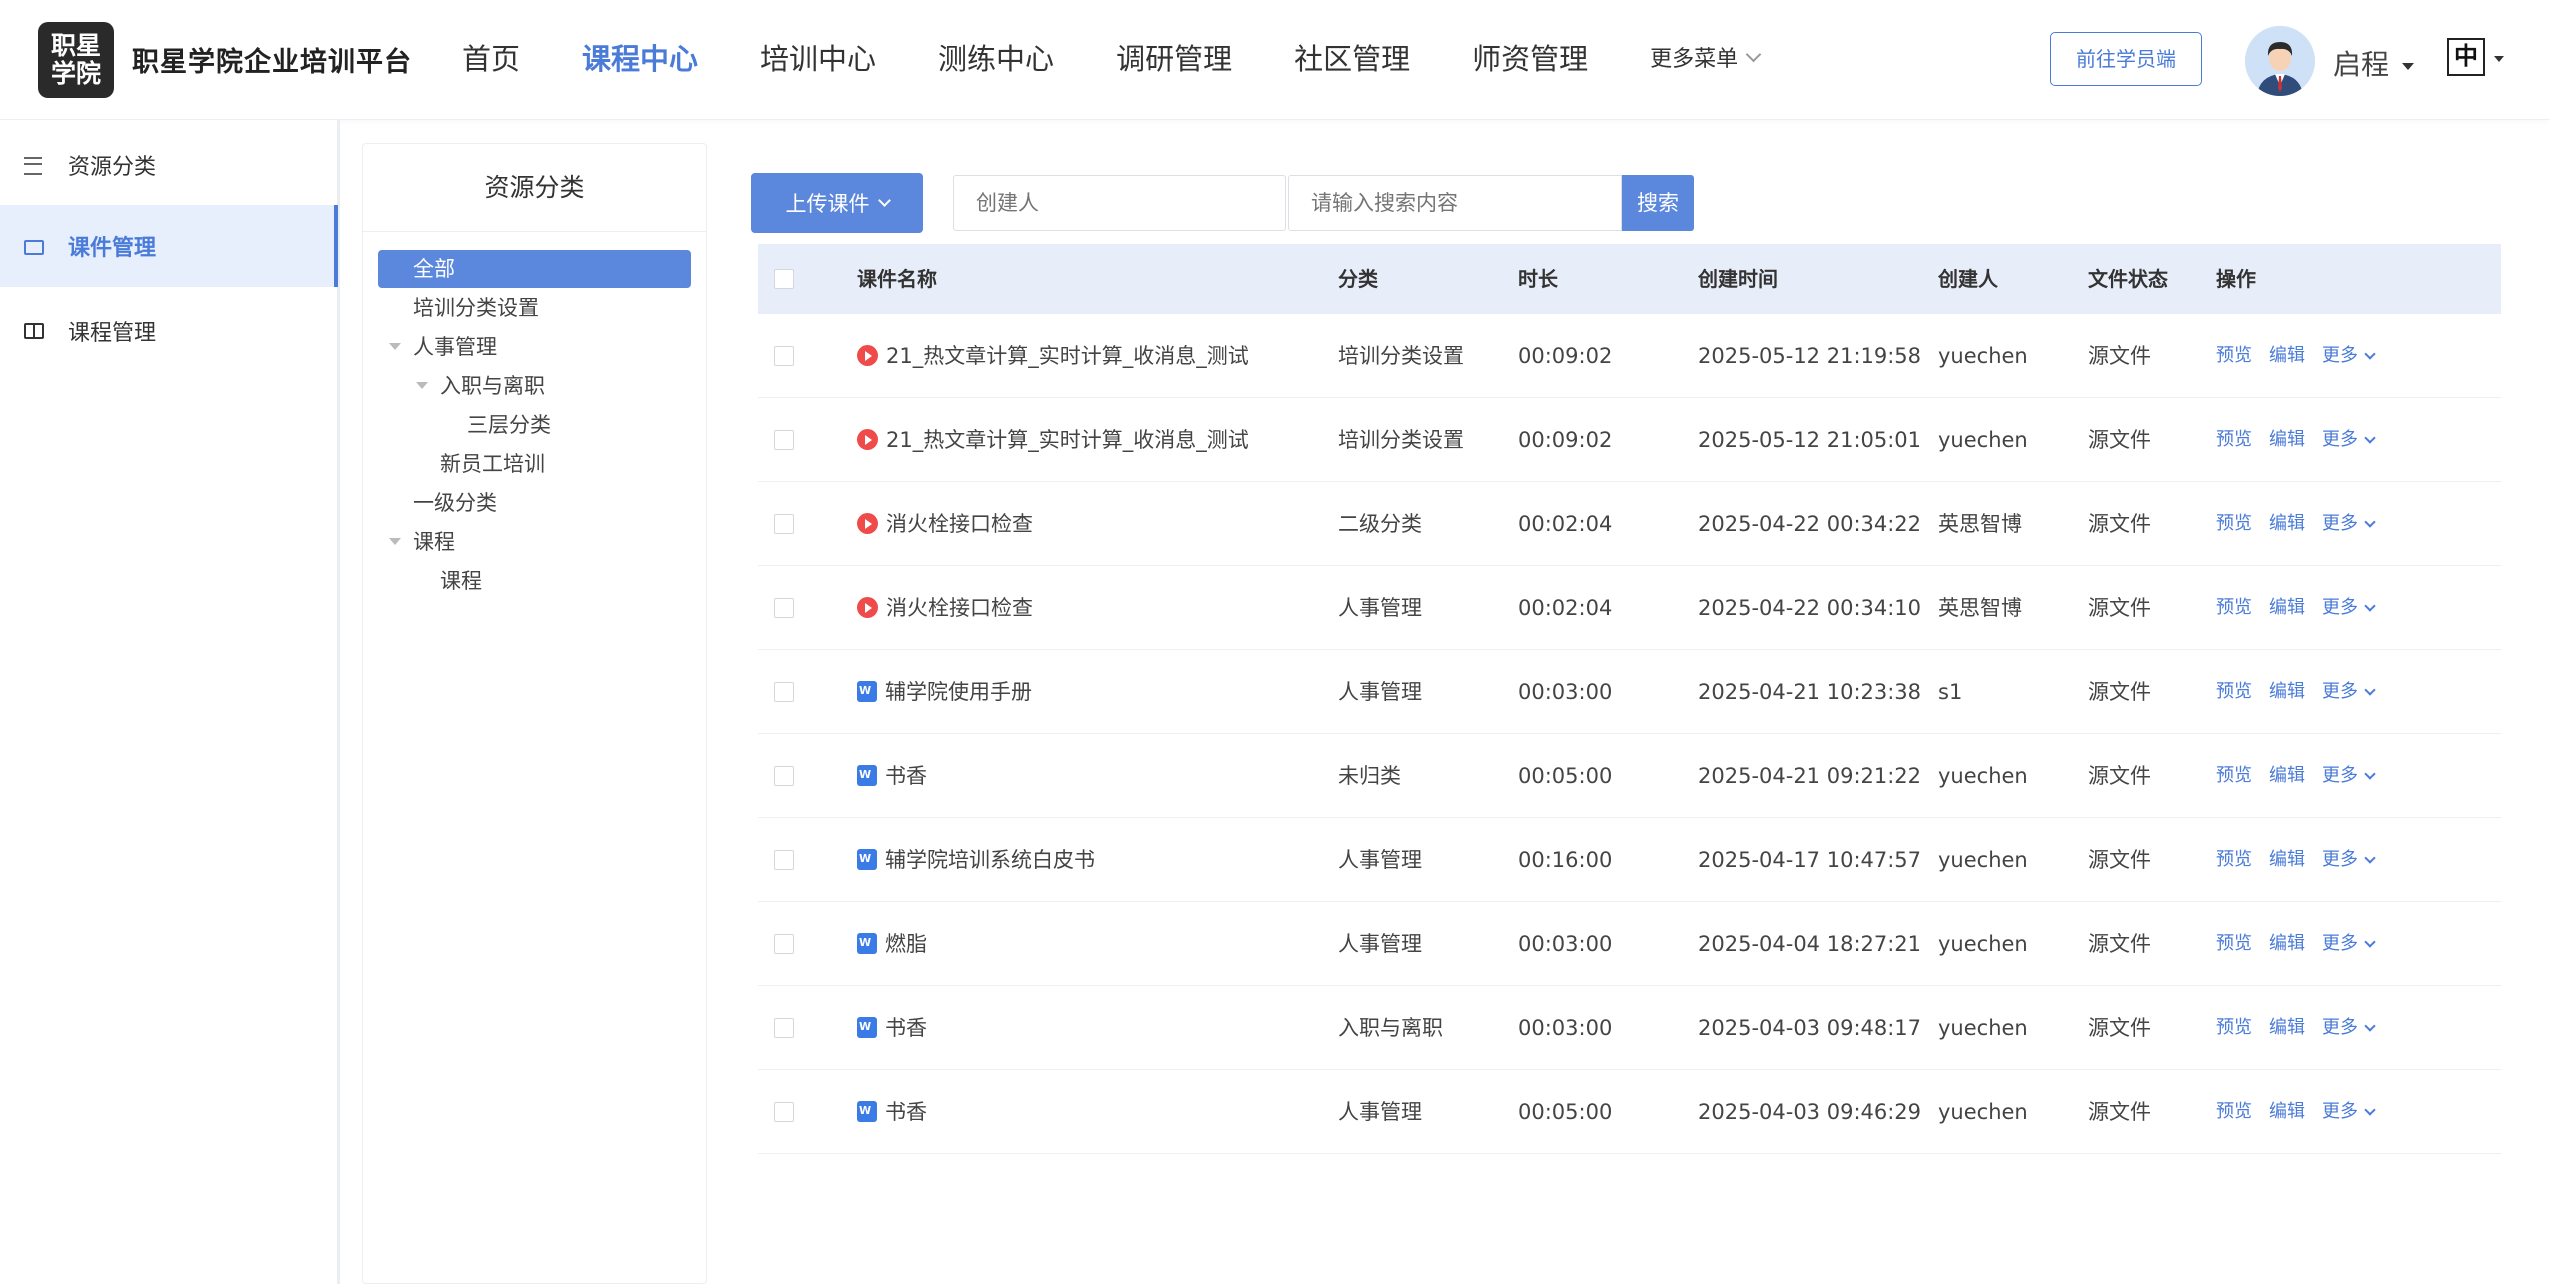 This screenshot has height=1284, width=2549. What do you see at coordinates (784, 279) in the screenshot?
I see `select-all-checkbox` at bounding box center [784, 279].